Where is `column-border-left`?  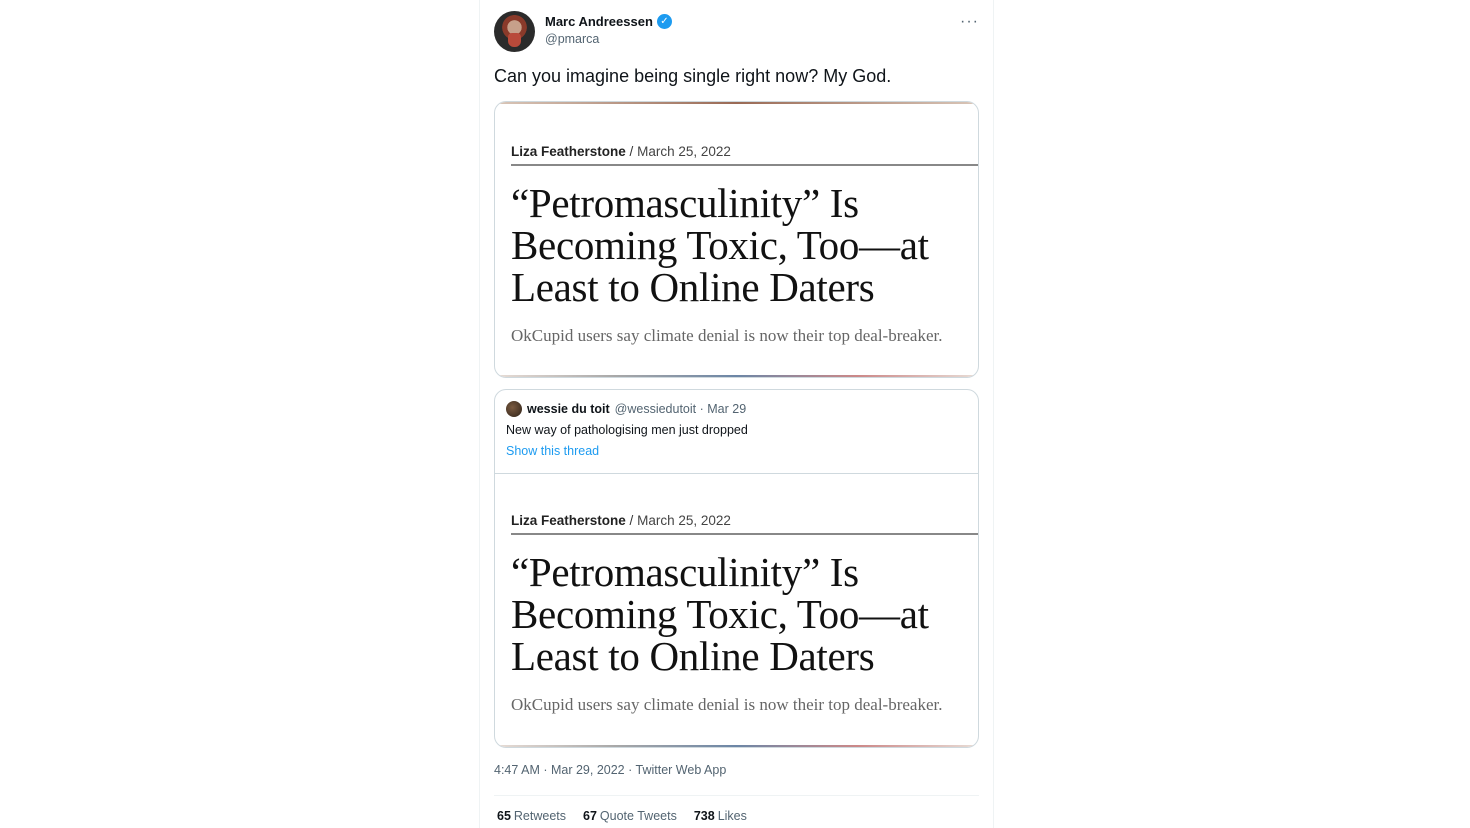 column-border-left is located at coordinates (479, 414).